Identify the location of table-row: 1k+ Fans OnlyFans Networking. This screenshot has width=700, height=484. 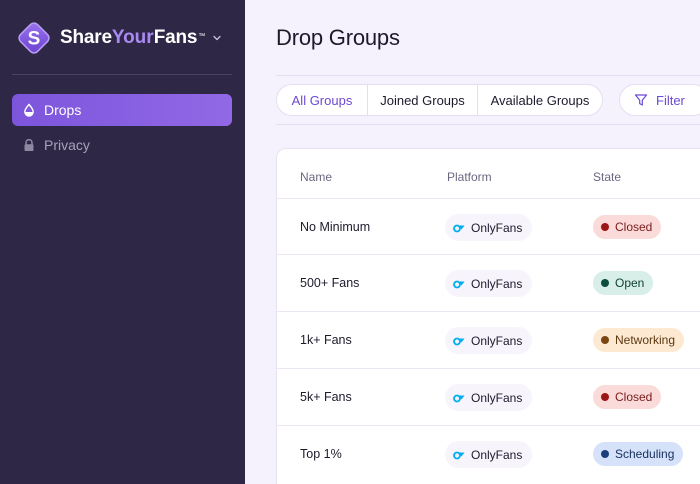
(488, 339).